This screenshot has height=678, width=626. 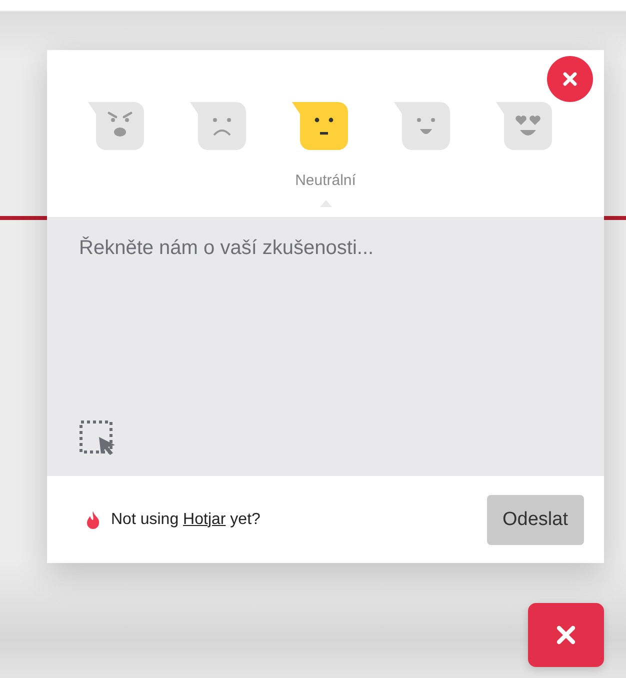 I want to click on screenshot-select-button, so click(x=98, y=439).